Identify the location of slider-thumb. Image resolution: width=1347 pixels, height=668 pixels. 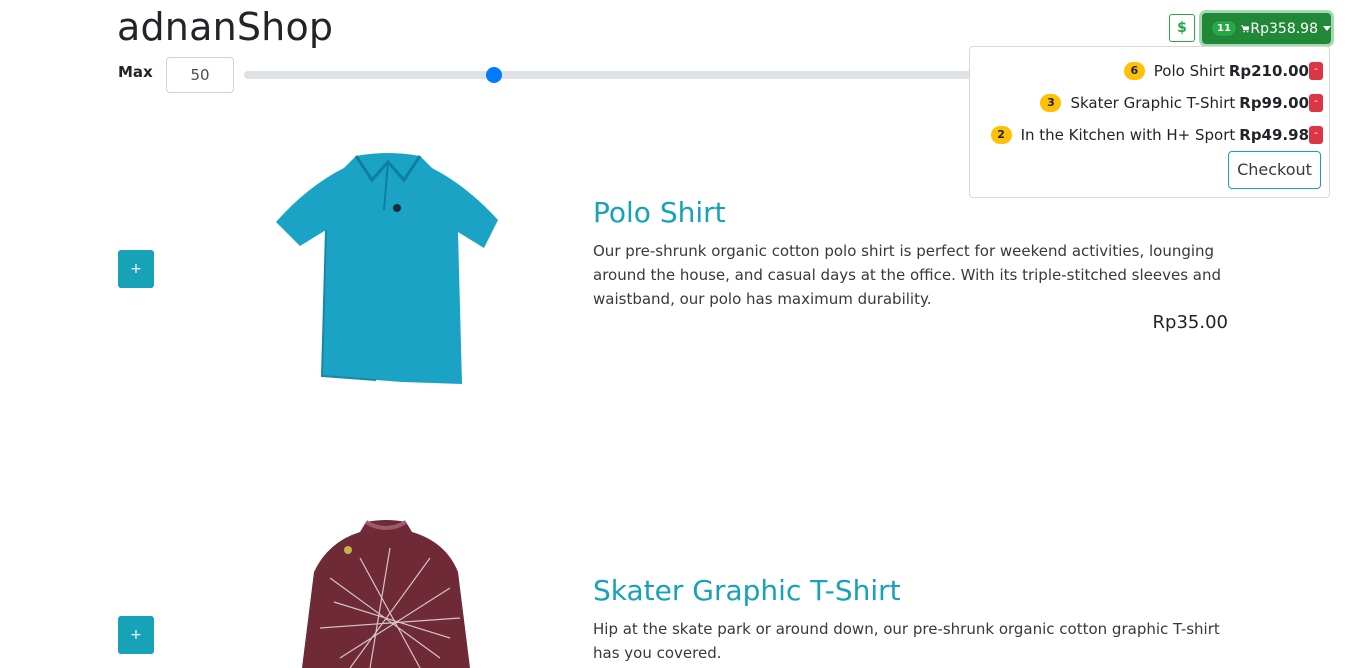
(494, 75).